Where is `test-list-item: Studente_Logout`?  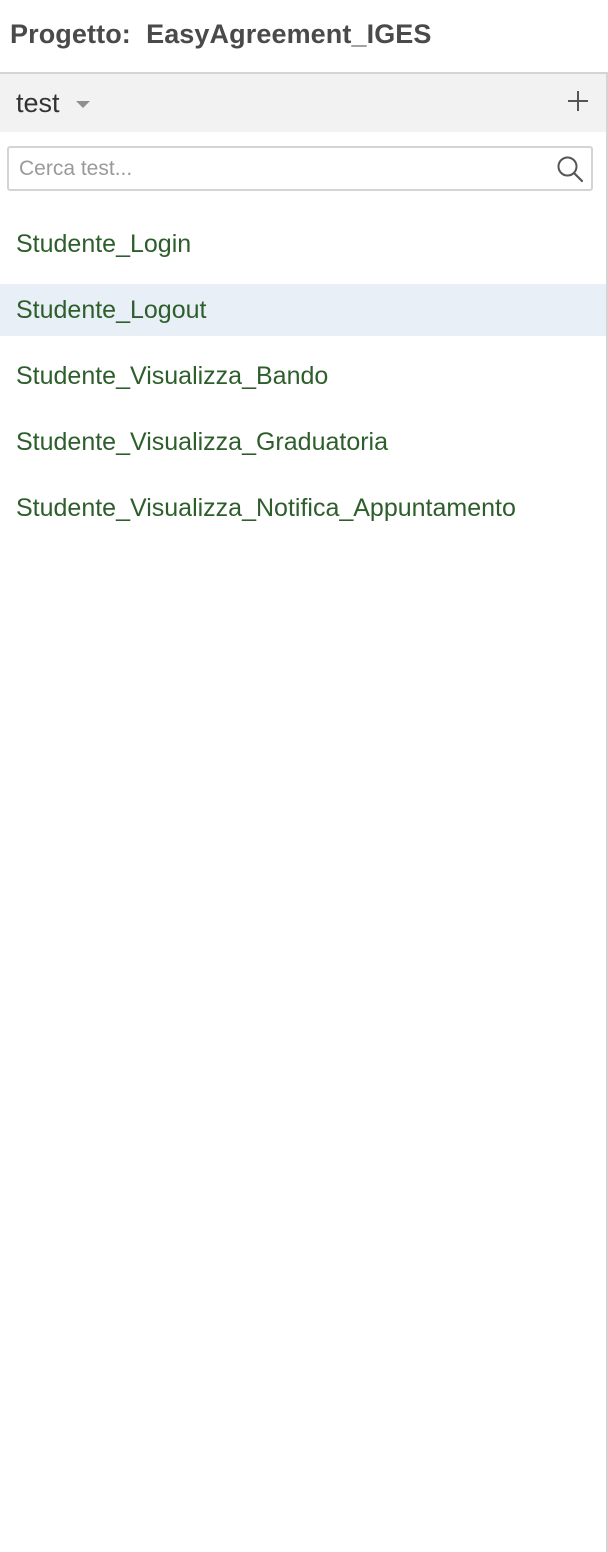
test-list-item: Studente_Logout is located at coordinates (303, 310).